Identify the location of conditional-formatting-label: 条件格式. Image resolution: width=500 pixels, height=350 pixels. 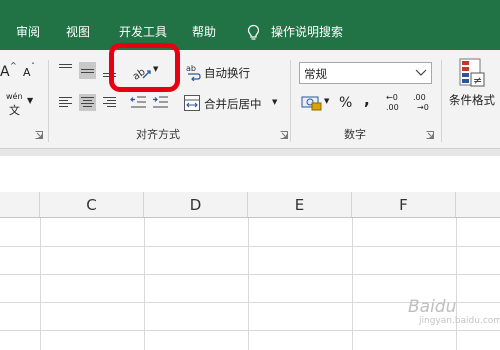
(472, 100).